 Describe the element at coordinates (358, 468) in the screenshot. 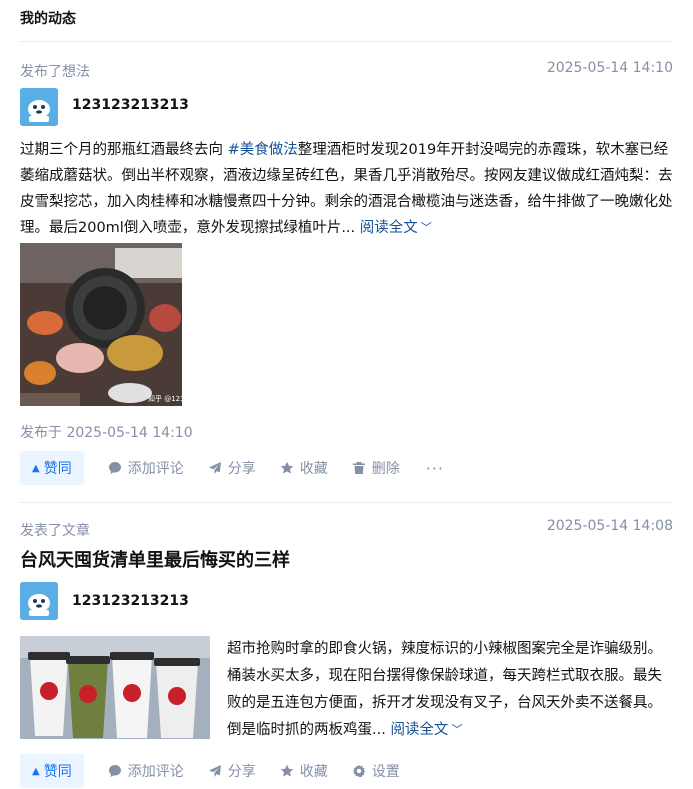

I see `trash-icon` at that location.